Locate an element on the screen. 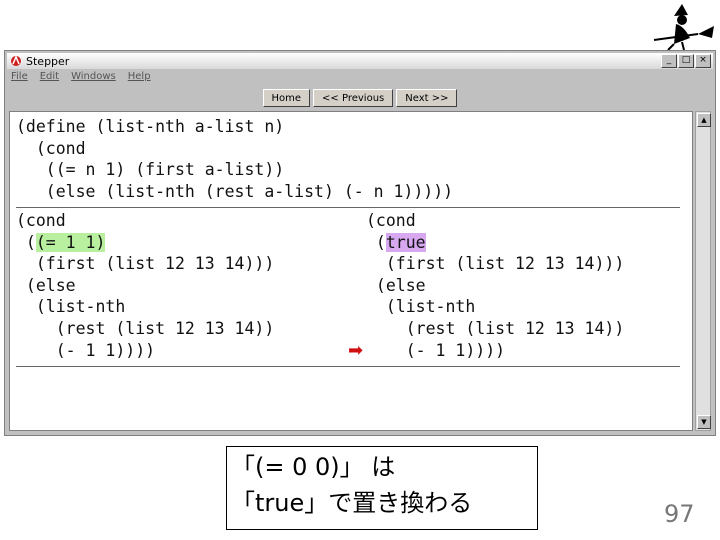 The width and height of the screenshot is (720, 540). previous-button: << Previous is located at coordinates (353, 98).